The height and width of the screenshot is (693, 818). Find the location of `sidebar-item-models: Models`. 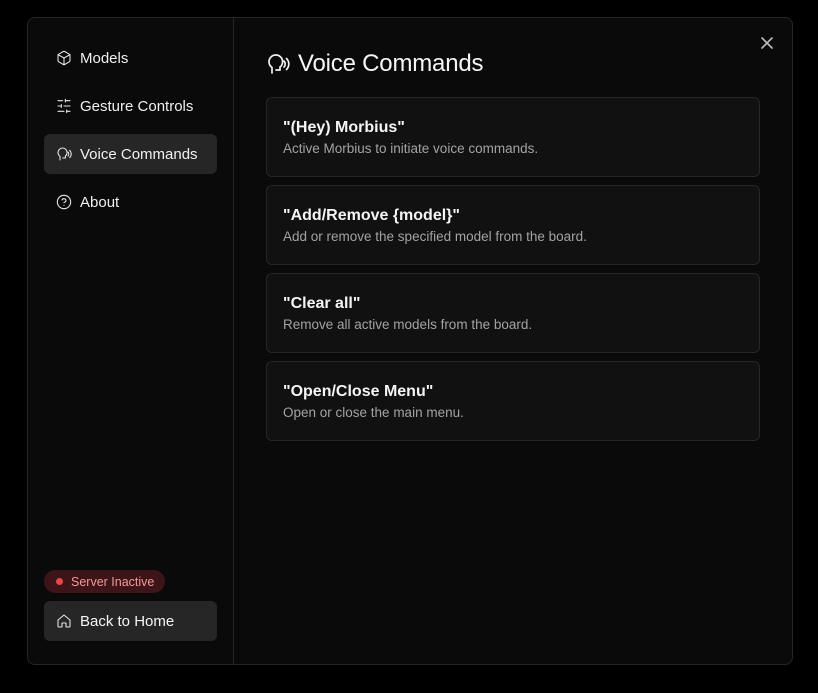

sidebar-item-models: Models is located at coordinates (130, 58).